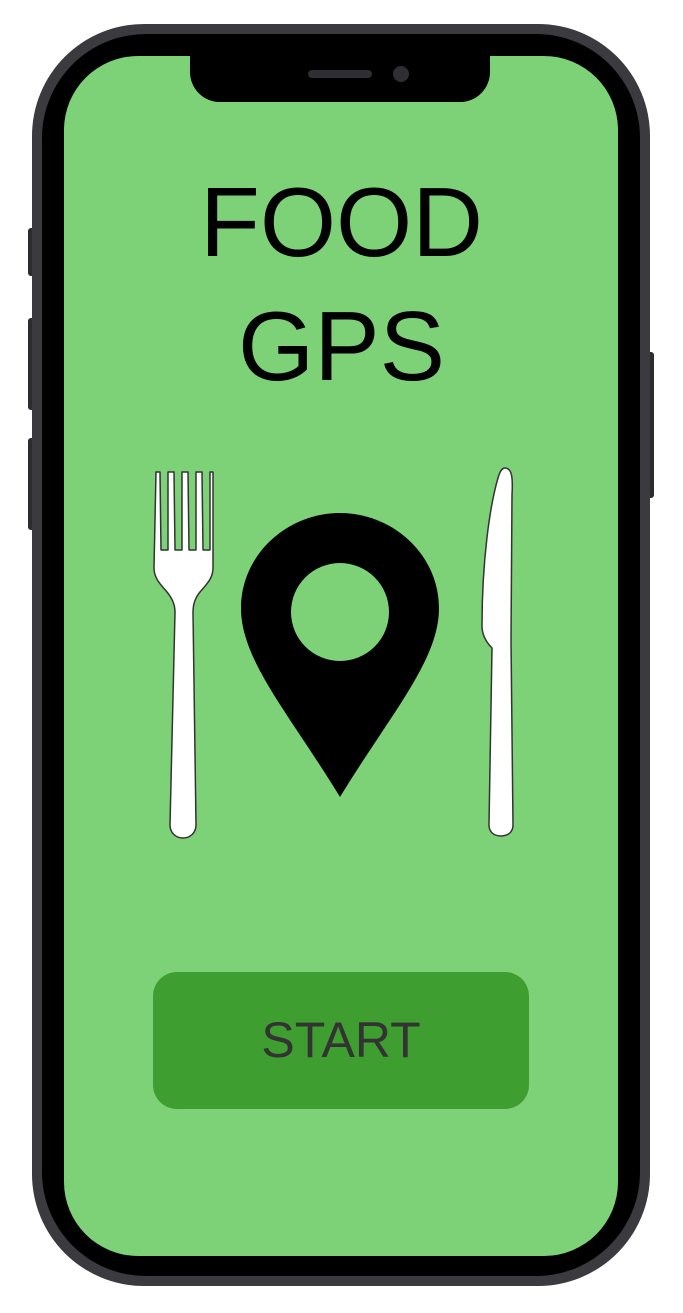 The image size is (683, 1313). What do you see at coordinates (401, 74) in the screenshot?
I see `front-camera` at bounding box center [401, 74].